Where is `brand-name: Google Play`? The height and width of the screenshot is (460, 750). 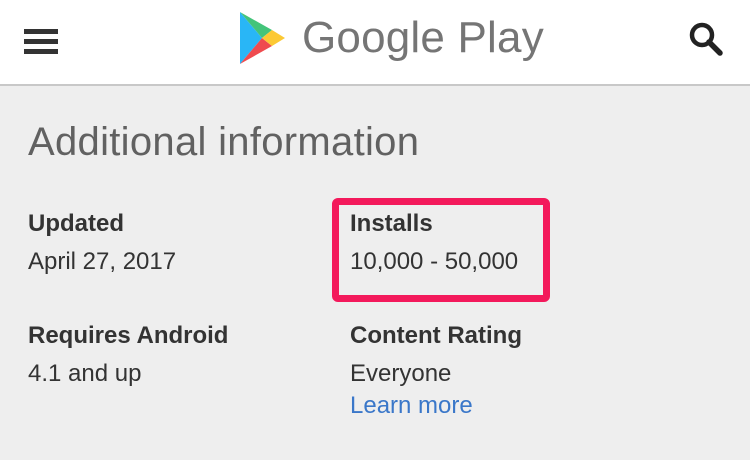 brand-name: Google Play is located at coordinates (423, 37).